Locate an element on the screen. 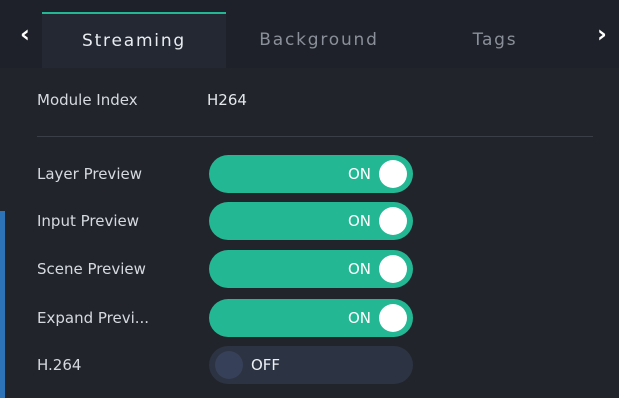 The height and width of the screenshot is (398, 619). divider is located at coordinates (315, 136).